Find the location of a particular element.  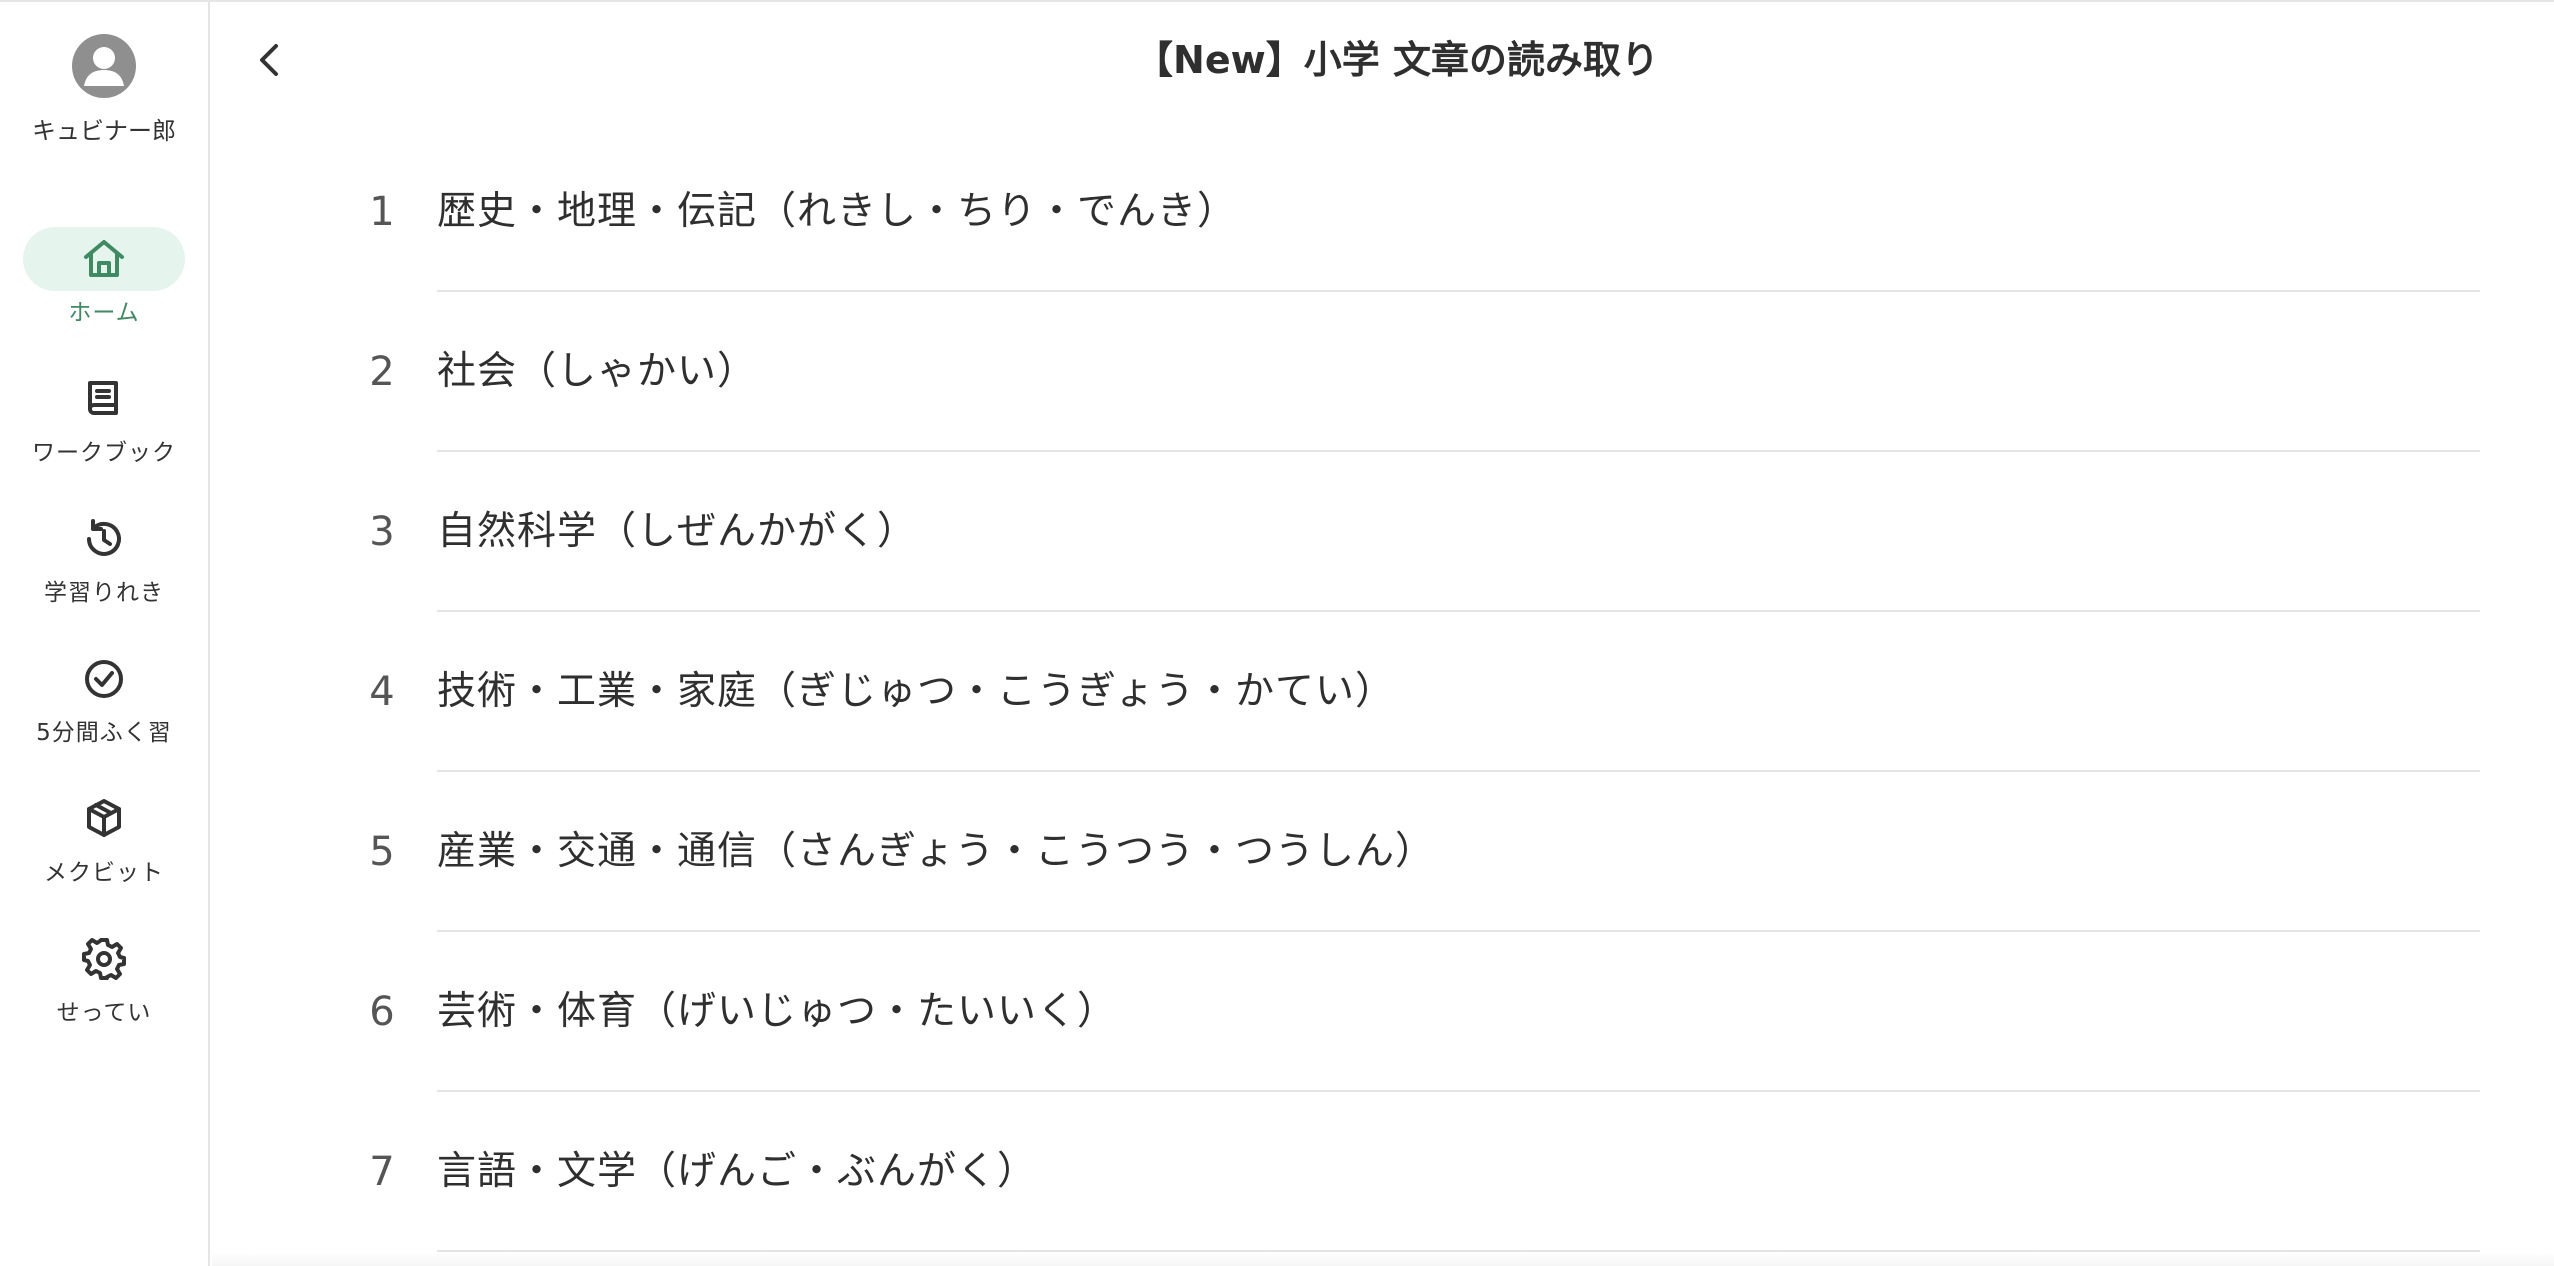

list-item: 2 社会（しゃかい） is located at coordinates (1277, 372).